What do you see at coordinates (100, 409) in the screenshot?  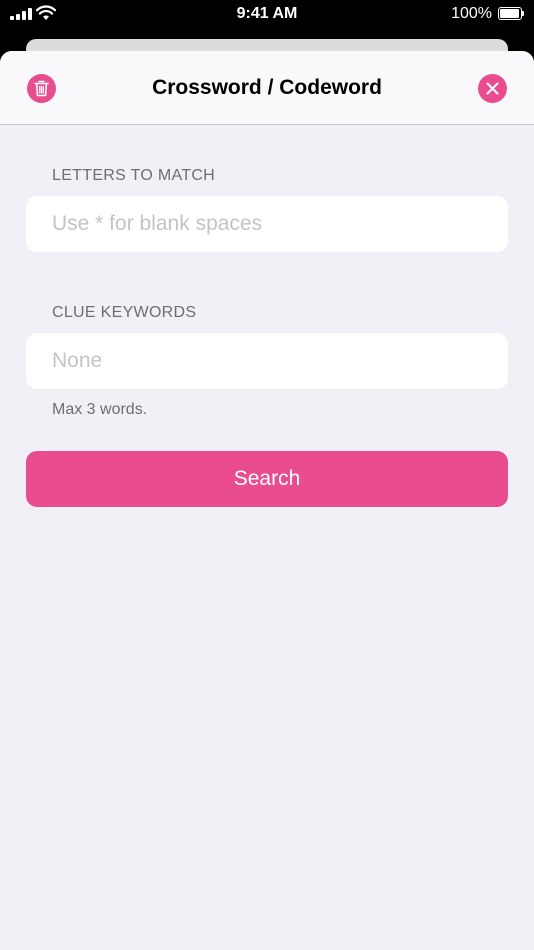 I see `keywords-footnote: Max 3 words.` at bounding box center [100, 409].